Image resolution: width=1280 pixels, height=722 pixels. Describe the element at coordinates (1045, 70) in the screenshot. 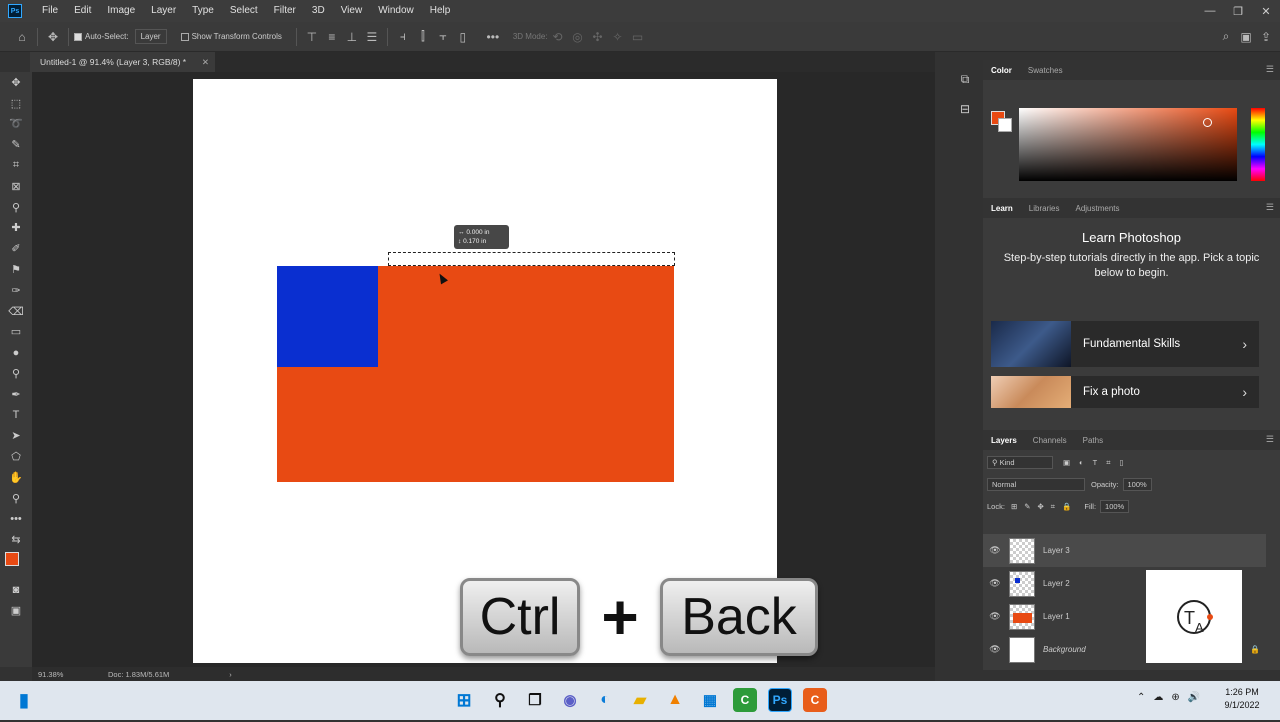

I see `tab-swatches: Swatches` at that location.